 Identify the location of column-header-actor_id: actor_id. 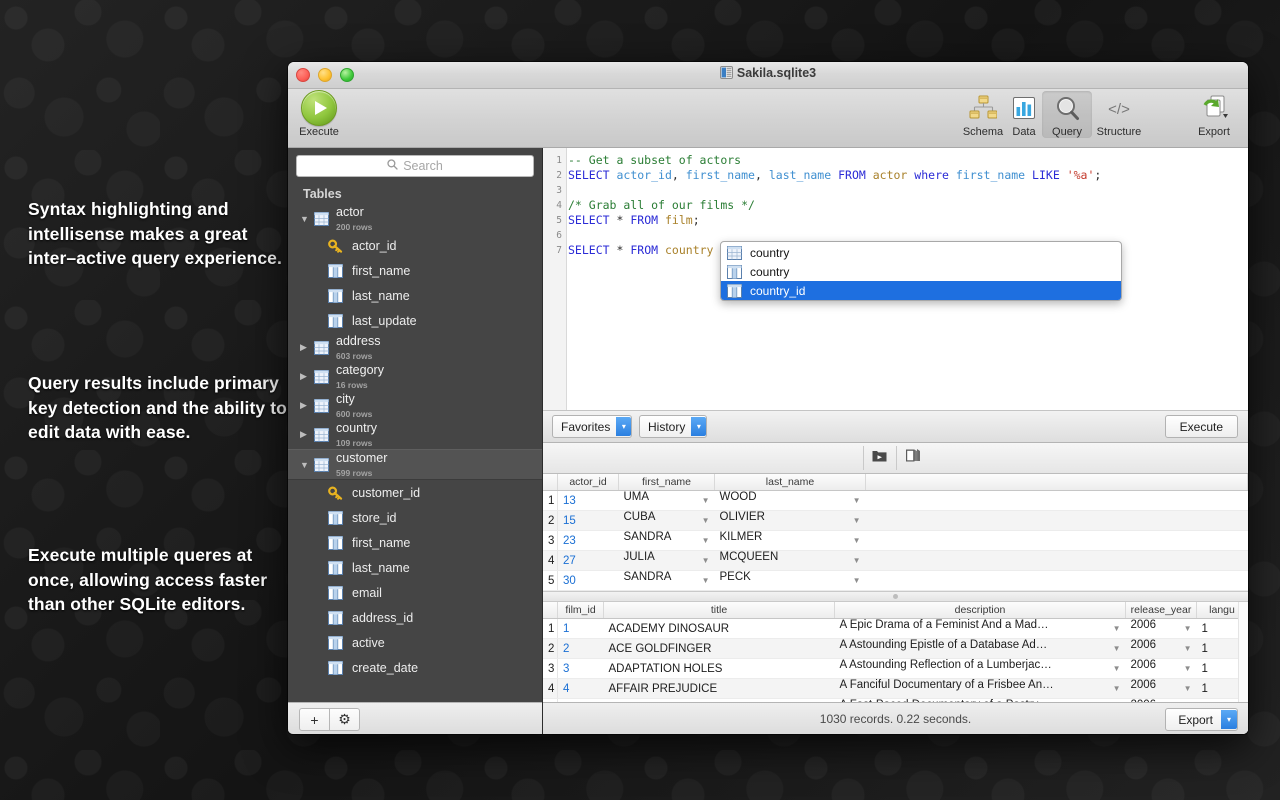
(588, 482).